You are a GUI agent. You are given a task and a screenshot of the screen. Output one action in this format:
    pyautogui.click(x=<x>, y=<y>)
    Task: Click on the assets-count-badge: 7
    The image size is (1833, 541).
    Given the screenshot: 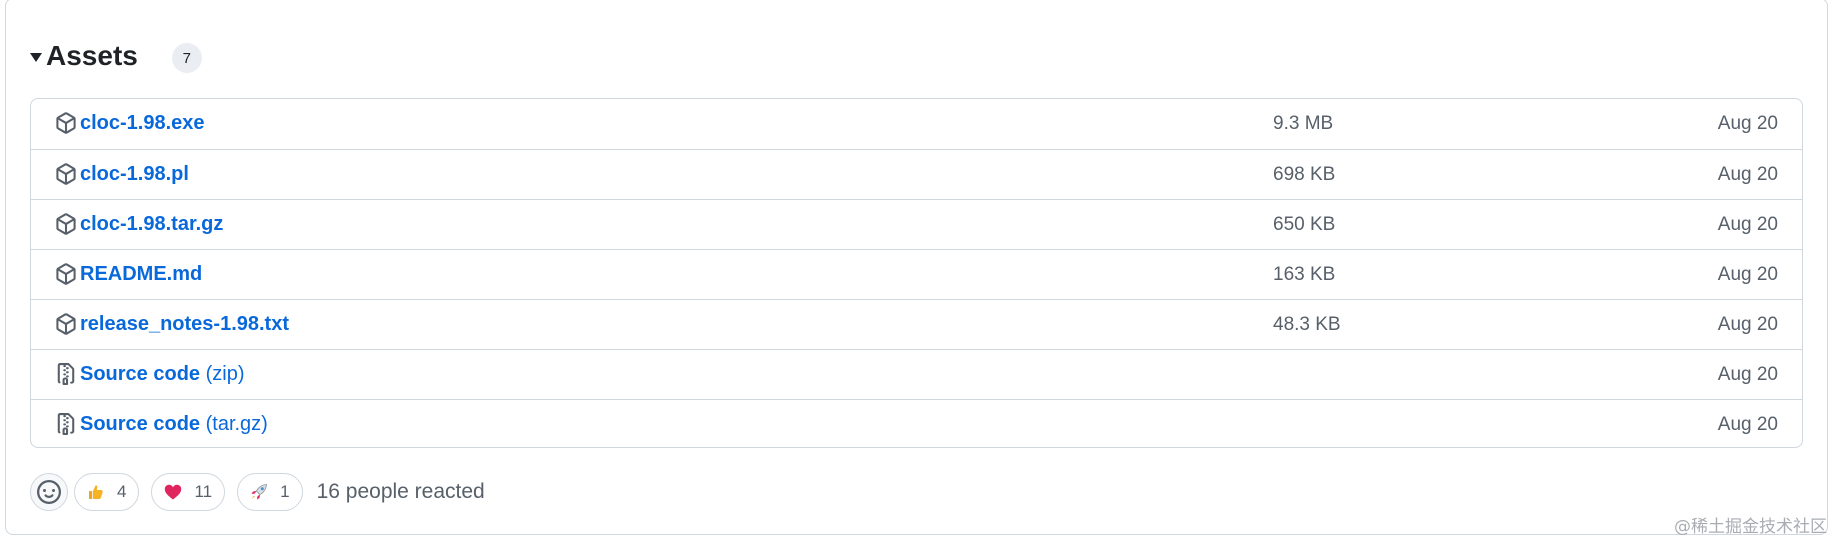 What is the action you would take?
    pyautogui.click(x=186, y=58)
    